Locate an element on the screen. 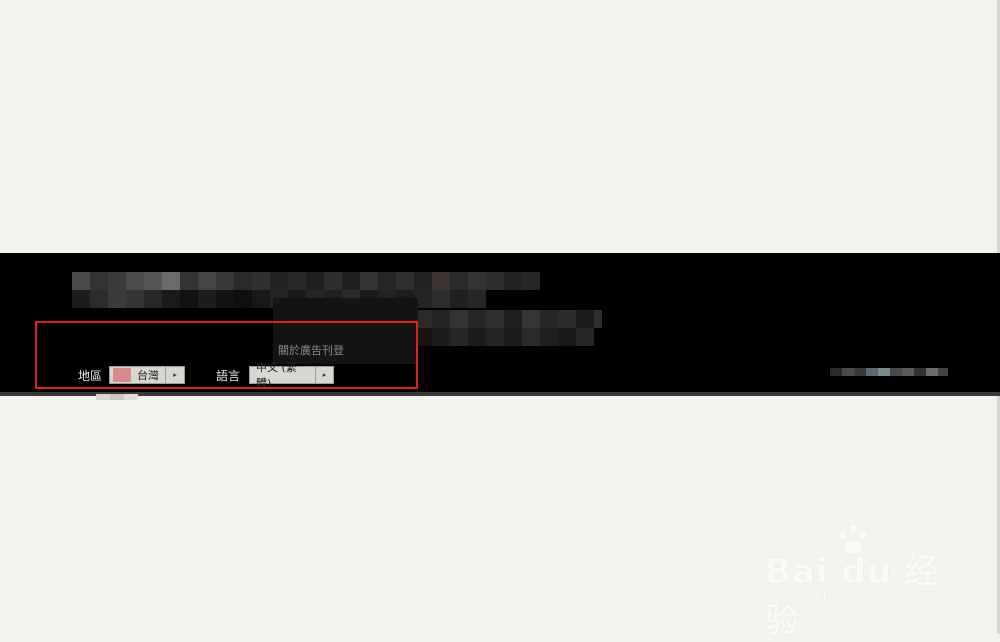  baidu-jingyan-watermark: Bai du 经验 jingyan.baidu.com is located at coordinates (860, 581).